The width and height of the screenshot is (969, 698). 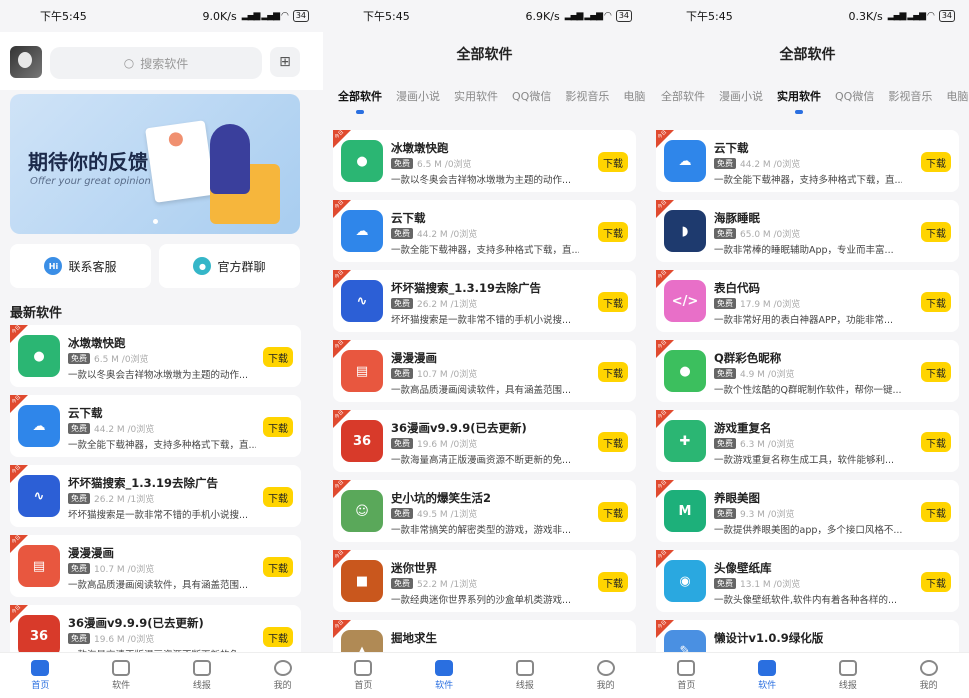 What do you see at coordinates (362, 641) in the screenshot?
I see `pot-icon: ▲` at bounding box center [362, 641].